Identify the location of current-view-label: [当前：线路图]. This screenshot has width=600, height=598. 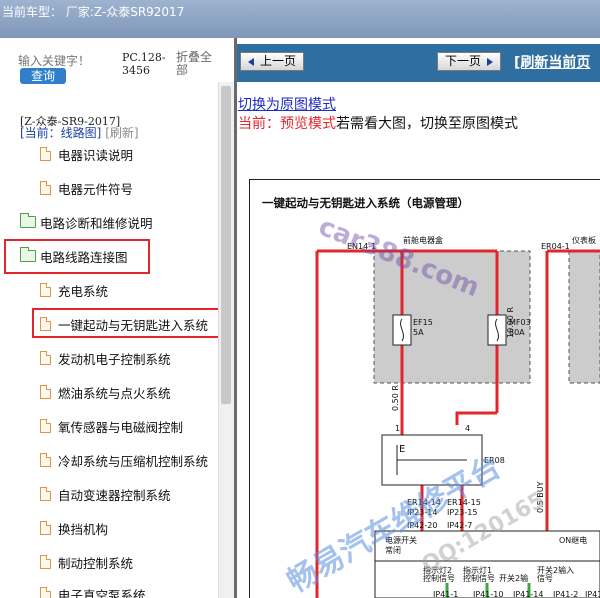
(61, 133).